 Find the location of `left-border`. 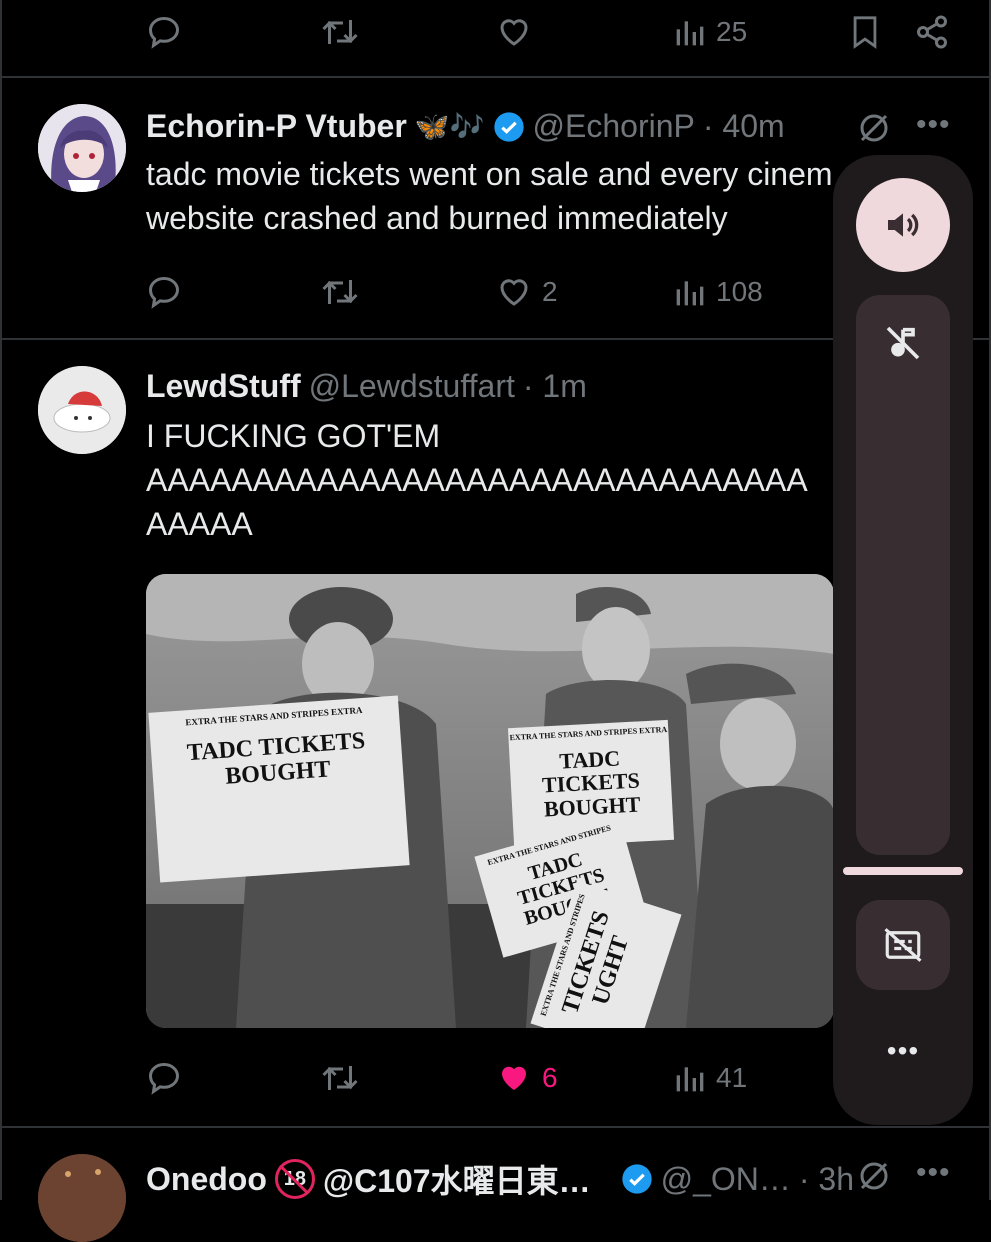

left-border is located at coordinates (1, 600).